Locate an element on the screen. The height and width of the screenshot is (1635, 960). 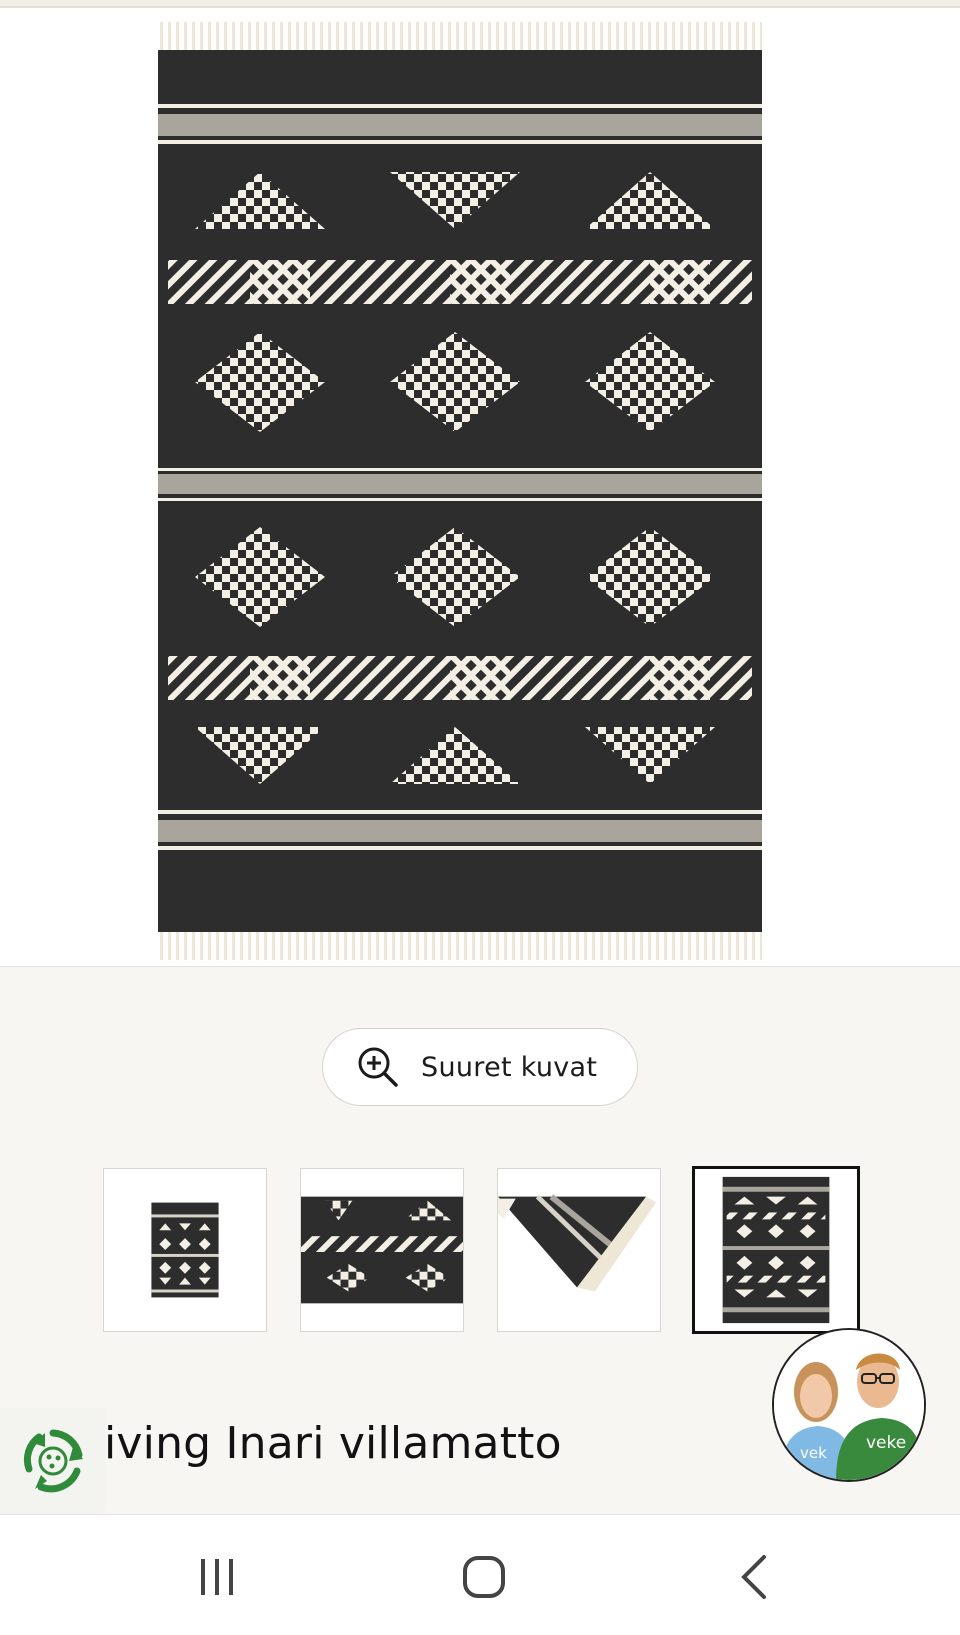
back-icon is located at coordinates (753, 1577).